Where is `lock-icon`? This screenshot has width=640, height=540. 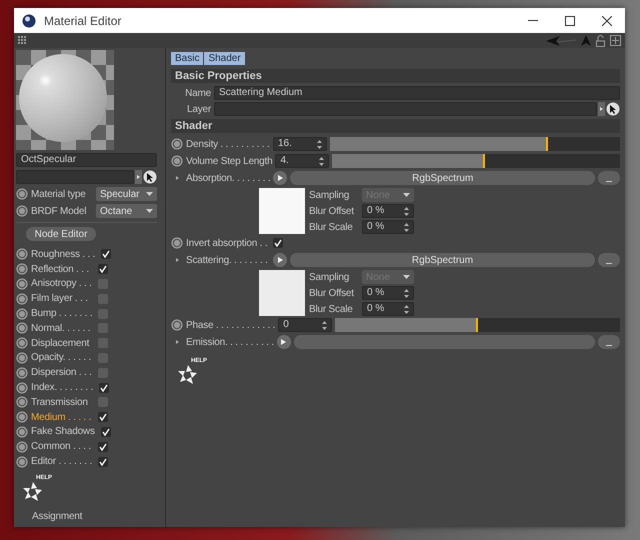 lock-icon is located at coordinates (600, 40).